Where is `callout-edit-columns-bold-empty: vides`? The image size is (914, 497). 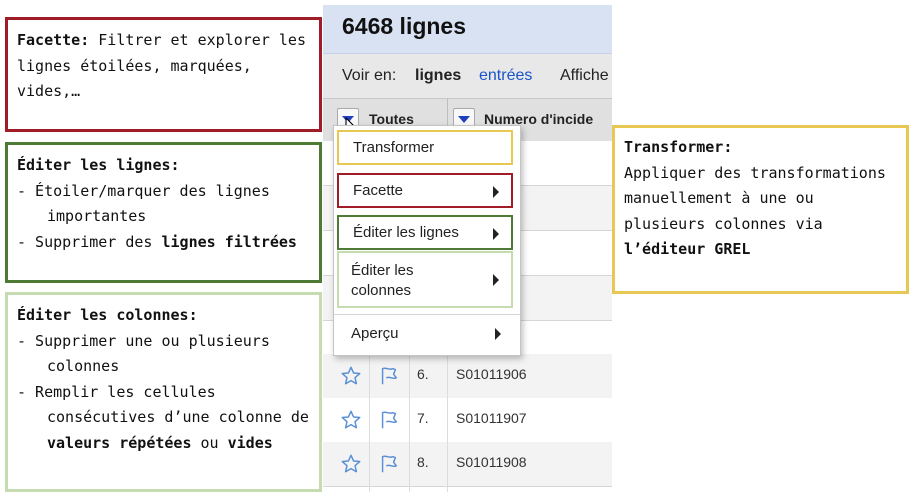 callout-edit-columns-bold-empty: vides is located at coordinates (250, 442).